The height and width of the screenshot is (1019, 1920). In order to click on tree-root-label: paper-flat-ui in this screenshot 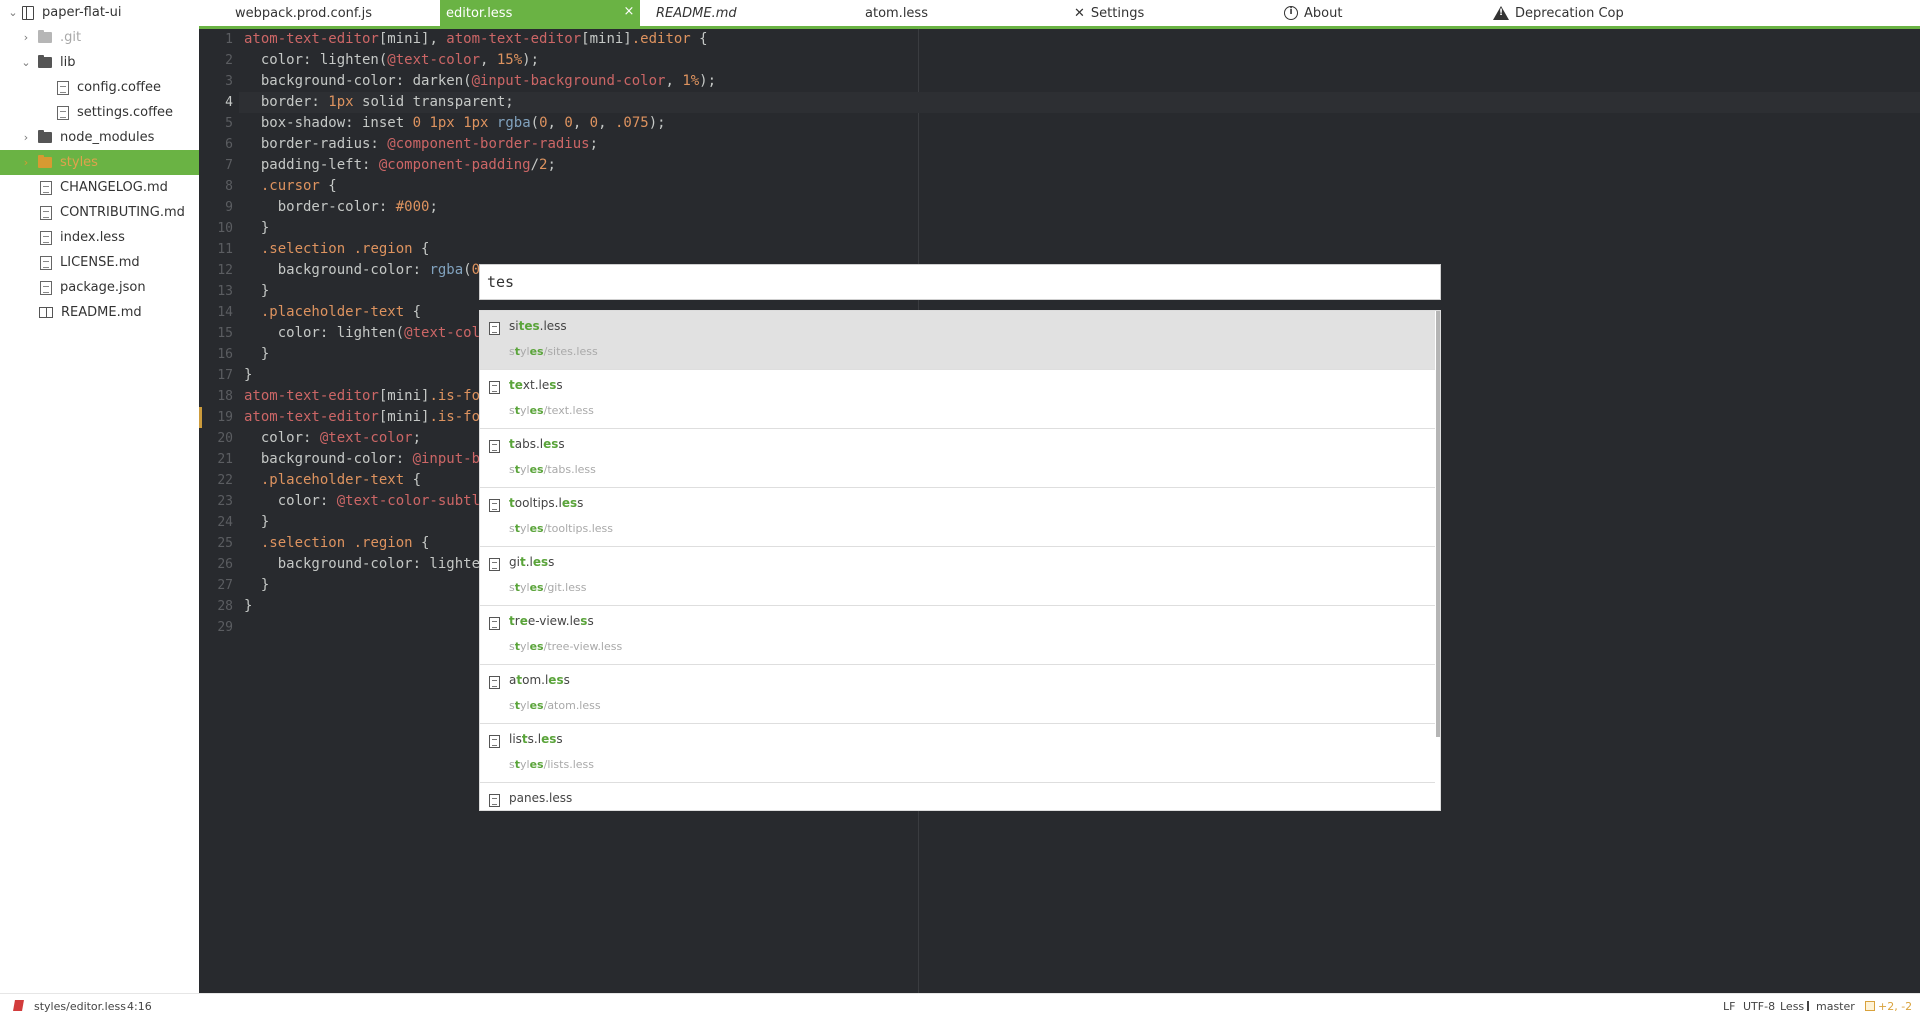, I will do `click(82, 12)`.